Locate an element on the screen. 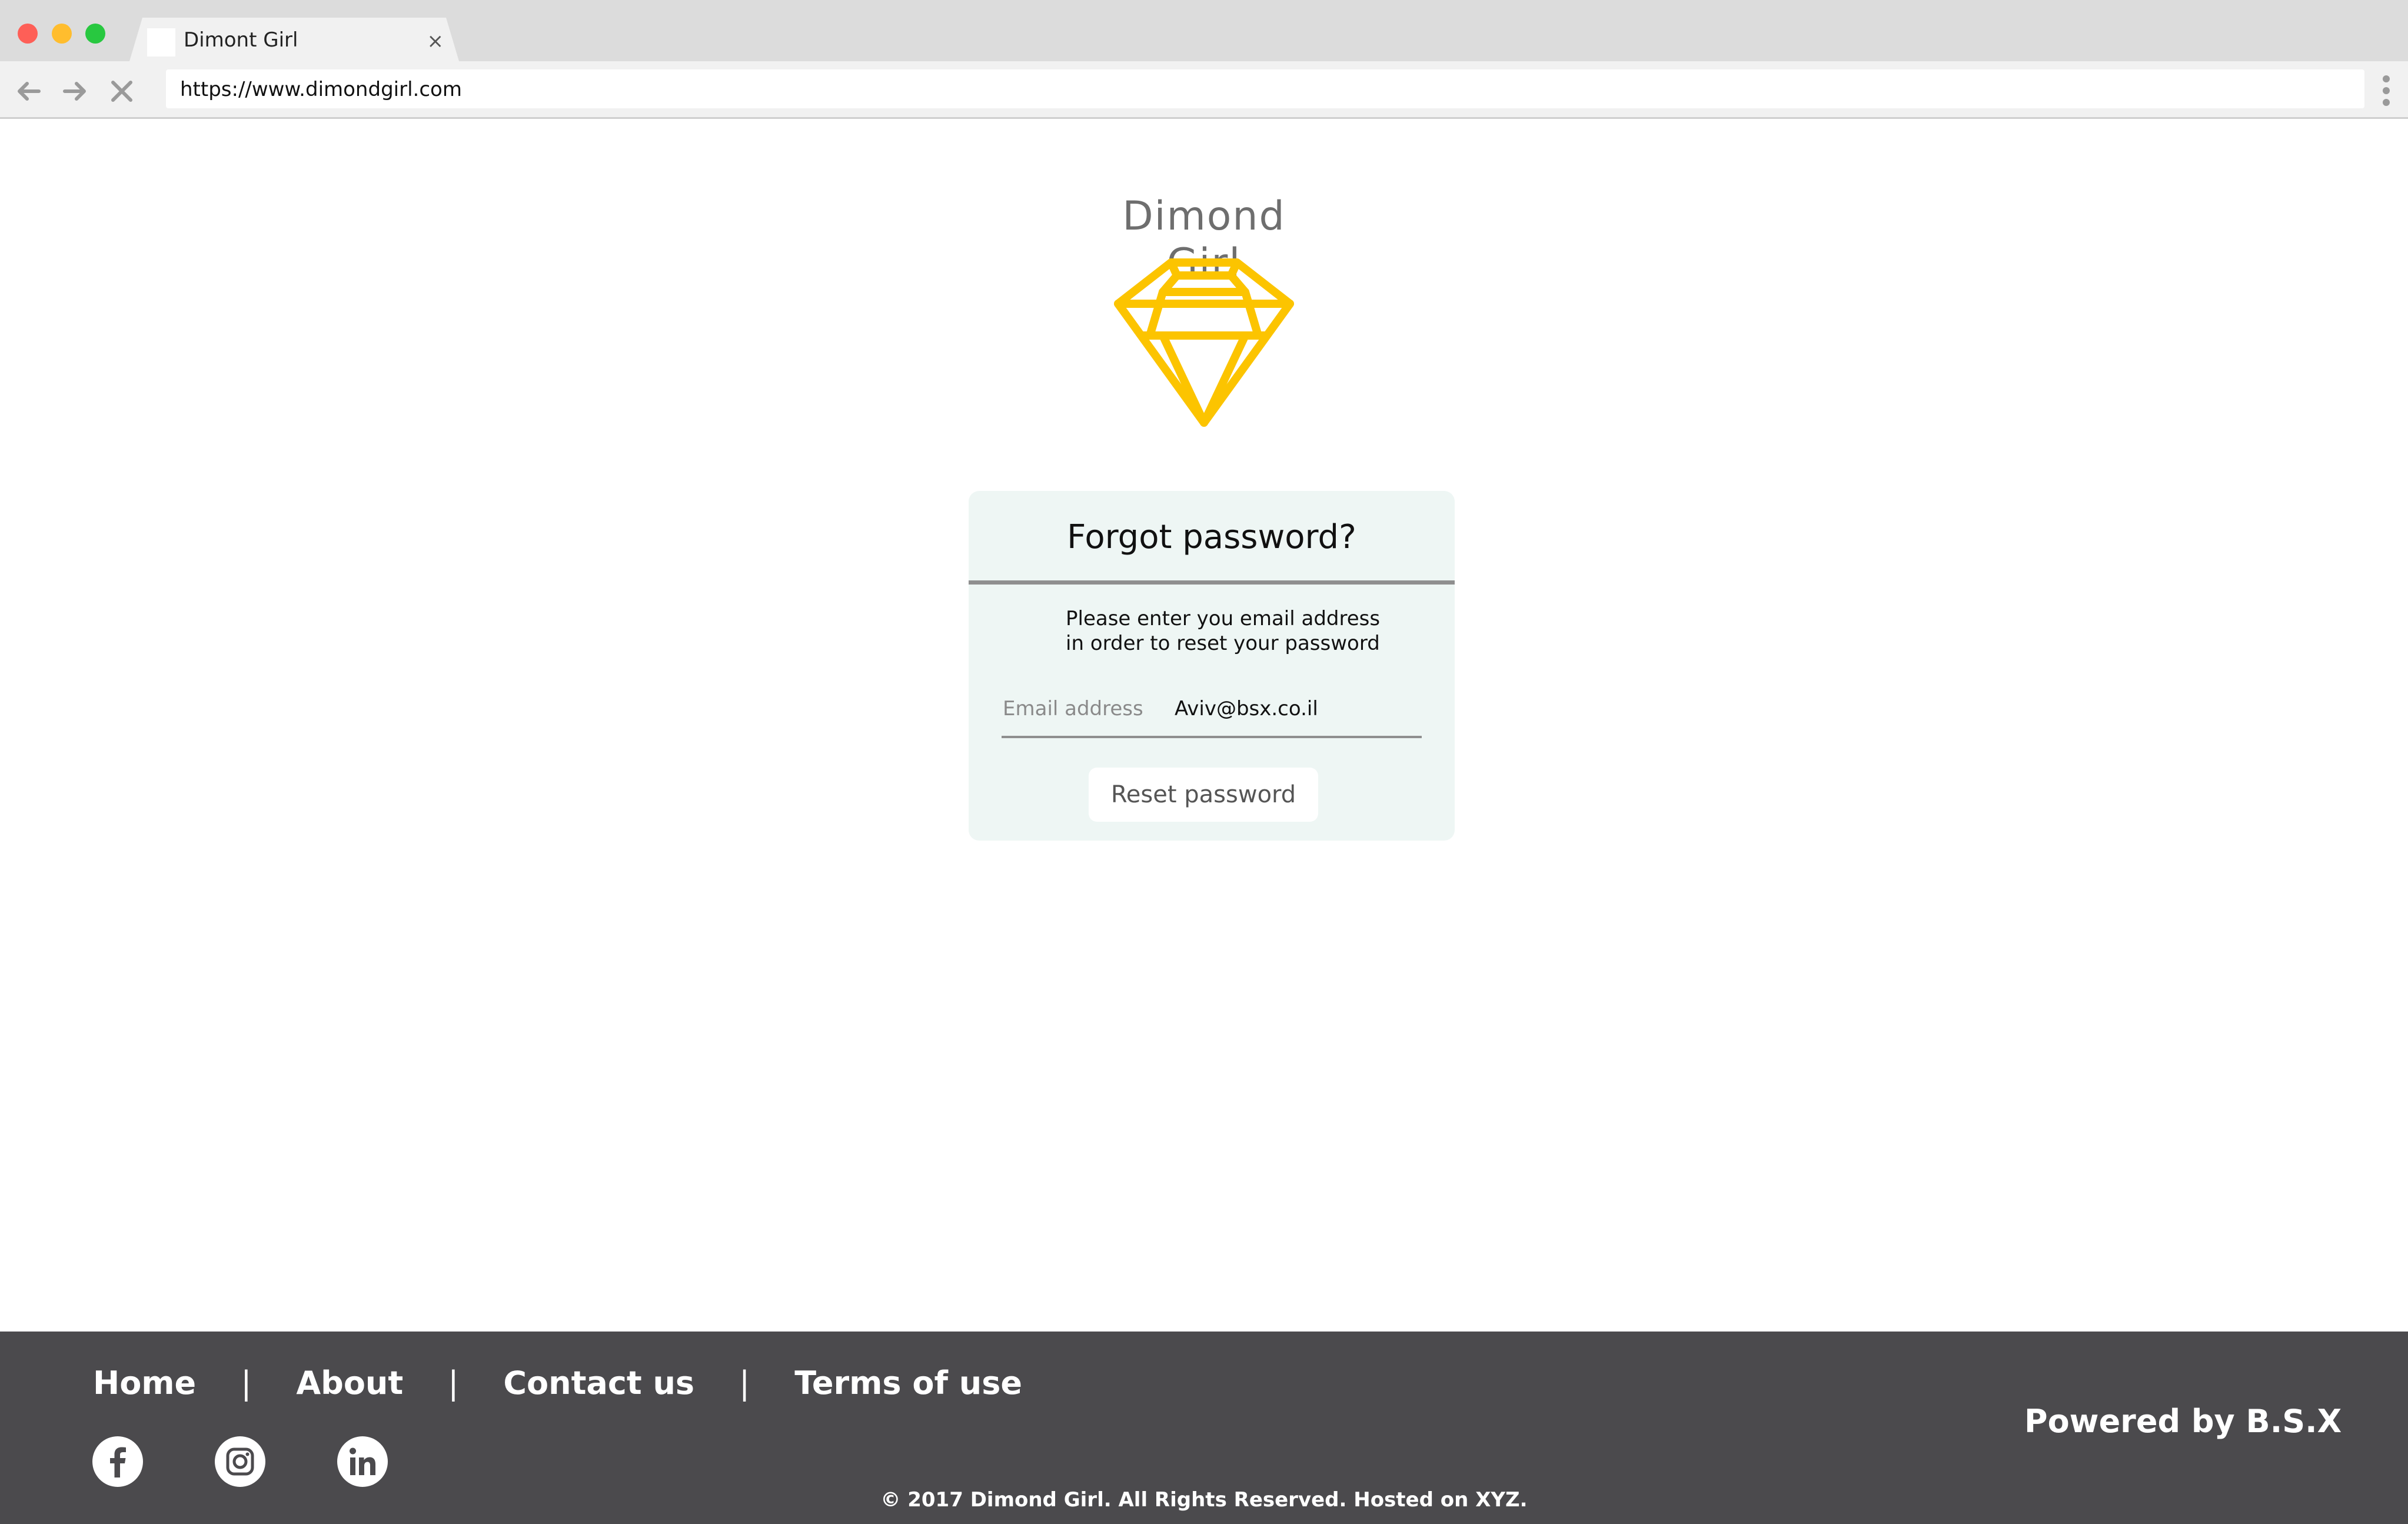 This screenshot has height=1524, width=2408. footer-nav: Home | About | Contact us | Terms of use is located at coordinates (557, 1383).